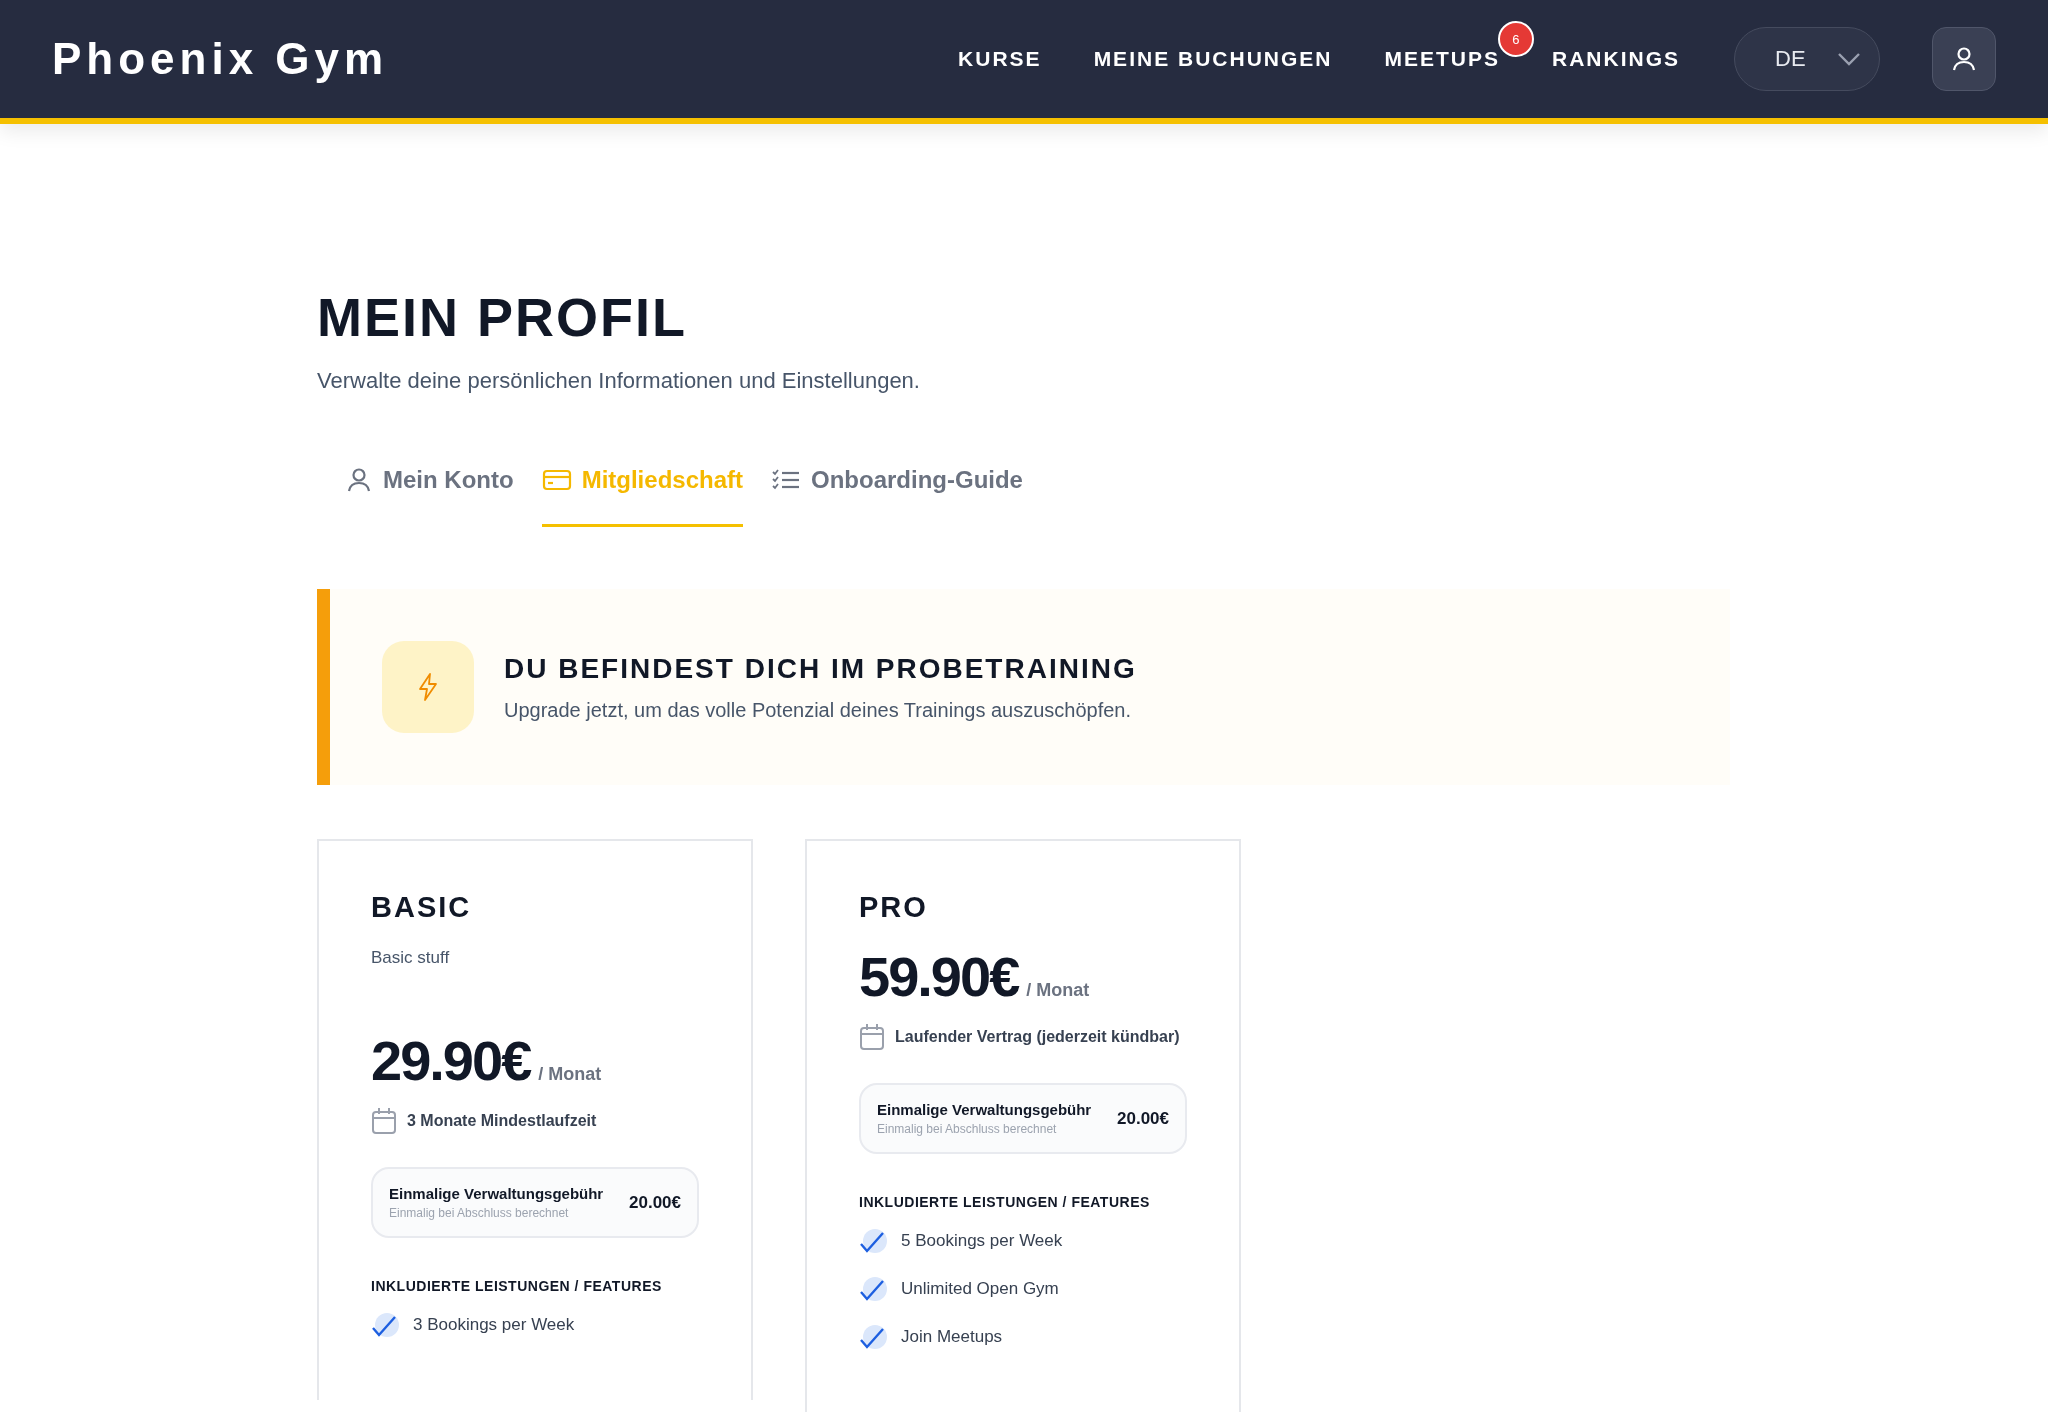 The image size is (2048, 1422). Describe the element at coordinates (786, 480) in the screenshot. I see `checklist-icon` at that location.